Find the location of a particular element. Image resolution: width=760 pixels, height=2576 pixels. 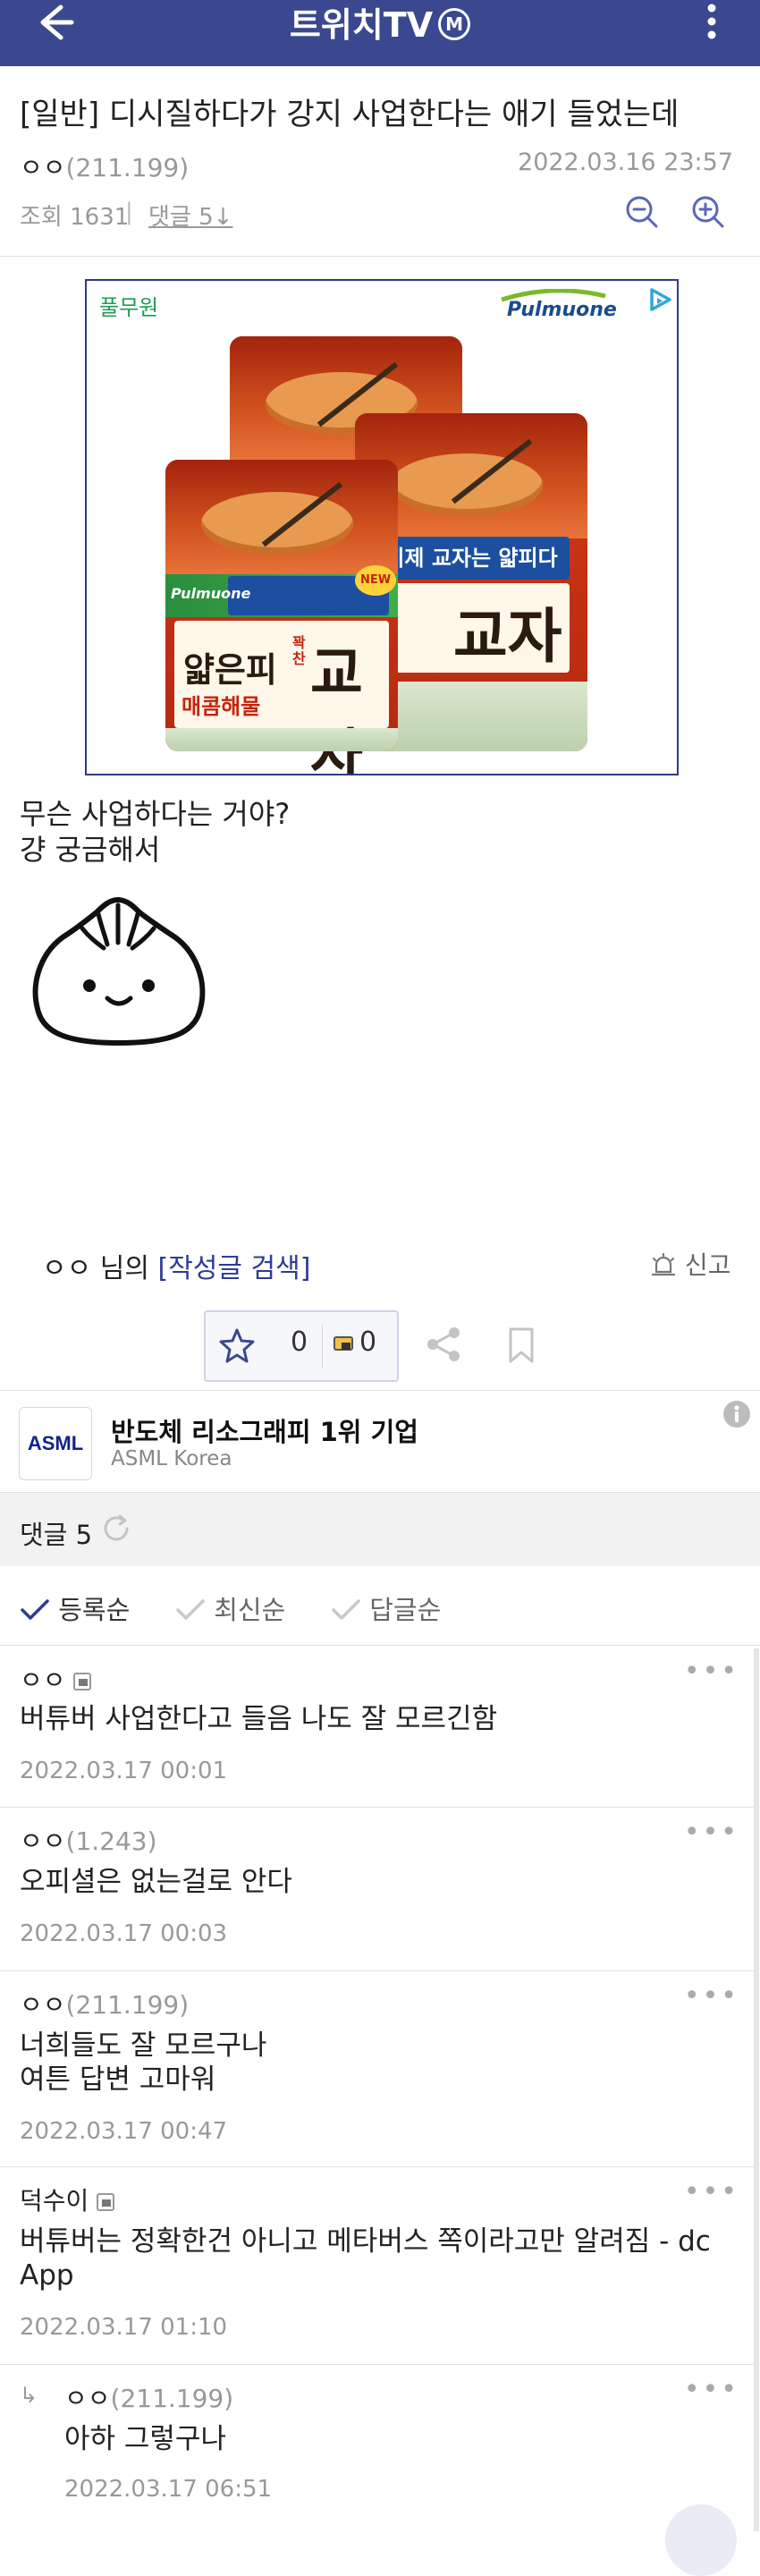

ad2-top-divider is located at coordinates (380, 1390).